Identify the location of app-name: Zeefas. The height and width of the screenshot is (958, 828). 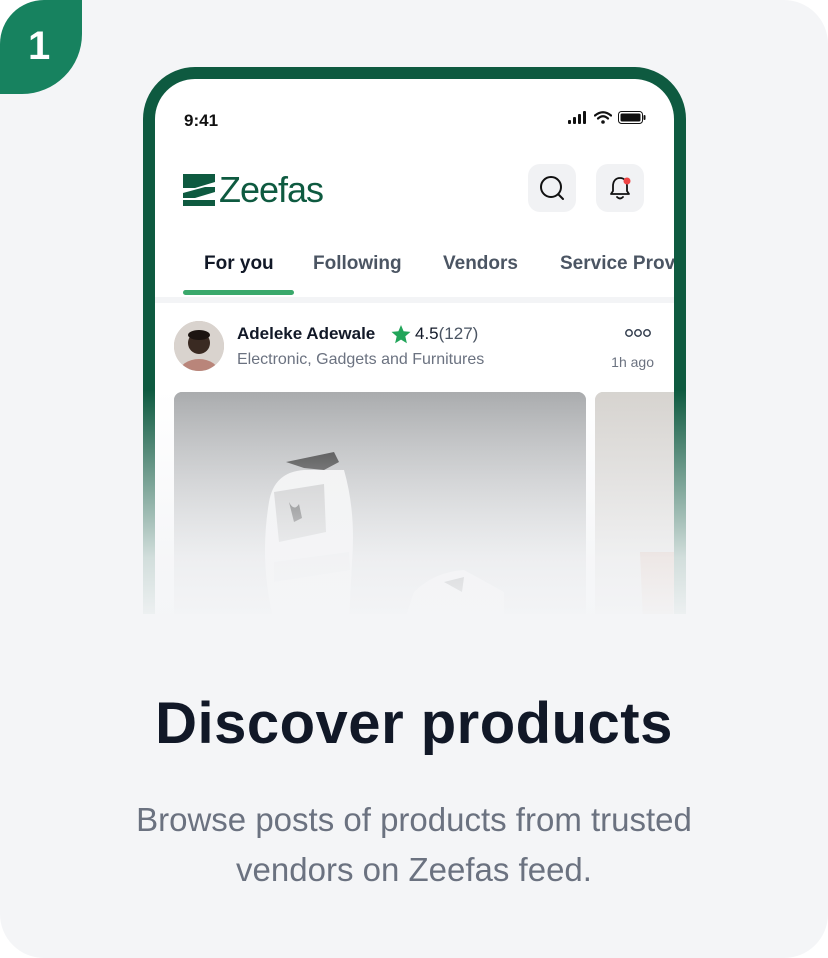
(271, 189).